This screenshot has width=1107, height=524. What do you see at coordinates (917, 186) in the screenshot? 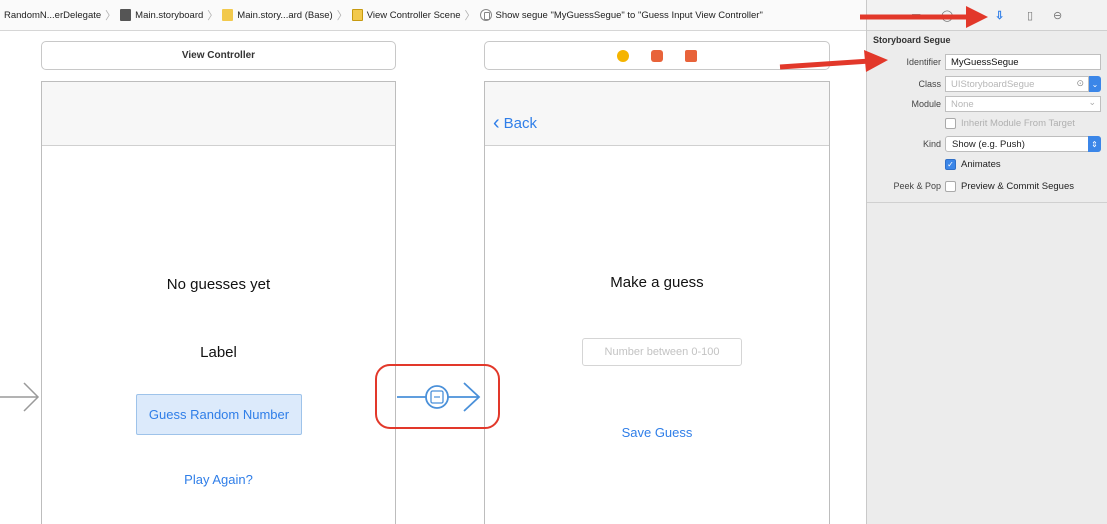
I see `peek-pop-label: Peek & Pop` at bounding box center [917, 186].